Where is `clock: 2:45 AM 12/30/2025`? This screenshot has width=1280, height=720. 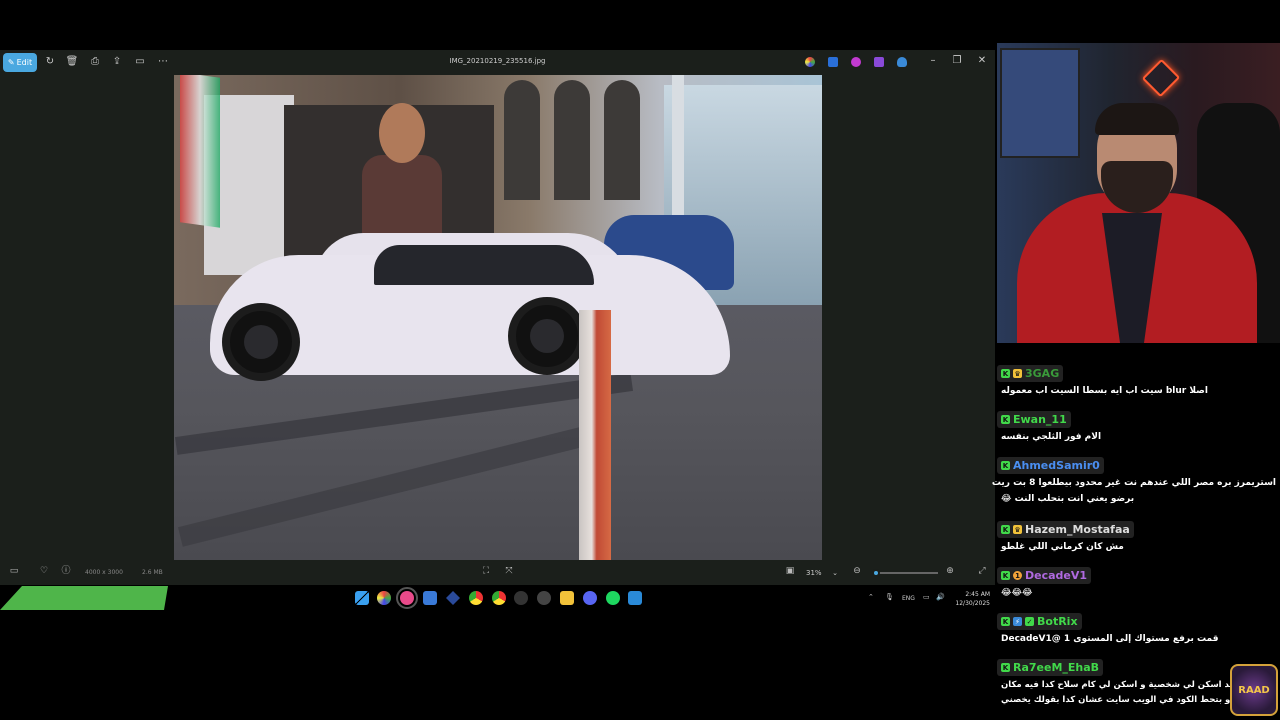
clock: 2:45 AM 12/30/2025 is located at coordinates (970, 599).